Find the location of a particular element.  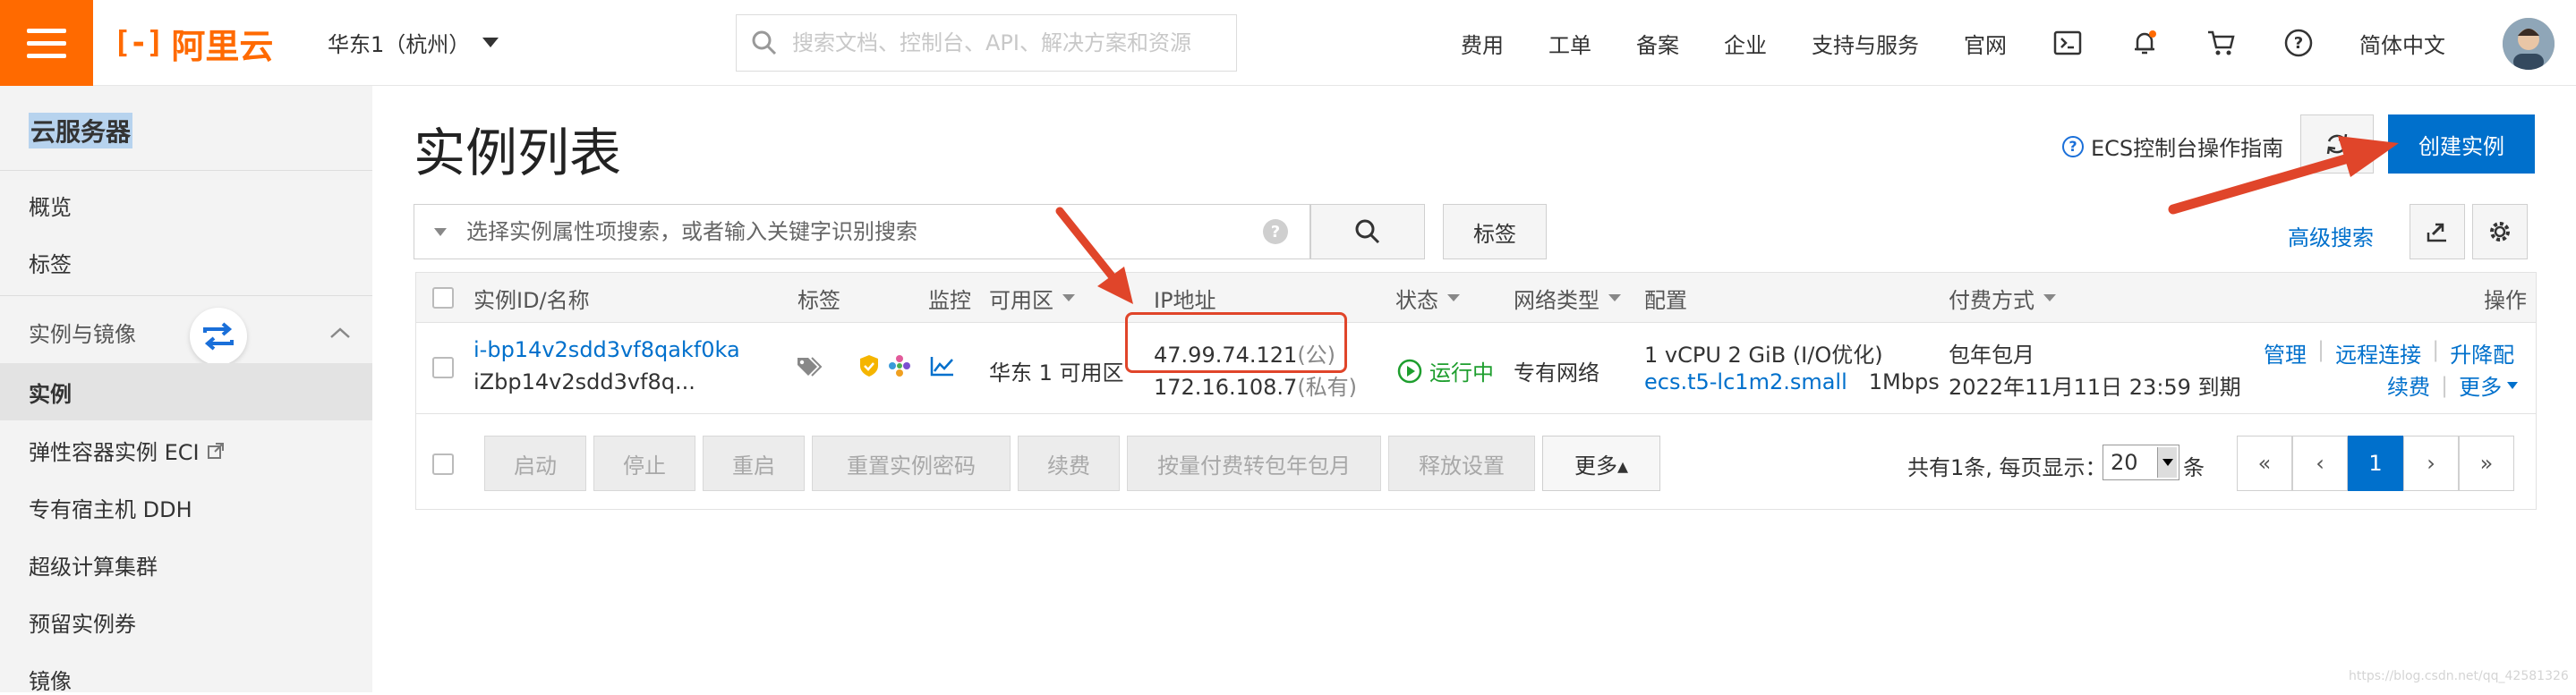

filter-input is located at coordinates (860, 231).